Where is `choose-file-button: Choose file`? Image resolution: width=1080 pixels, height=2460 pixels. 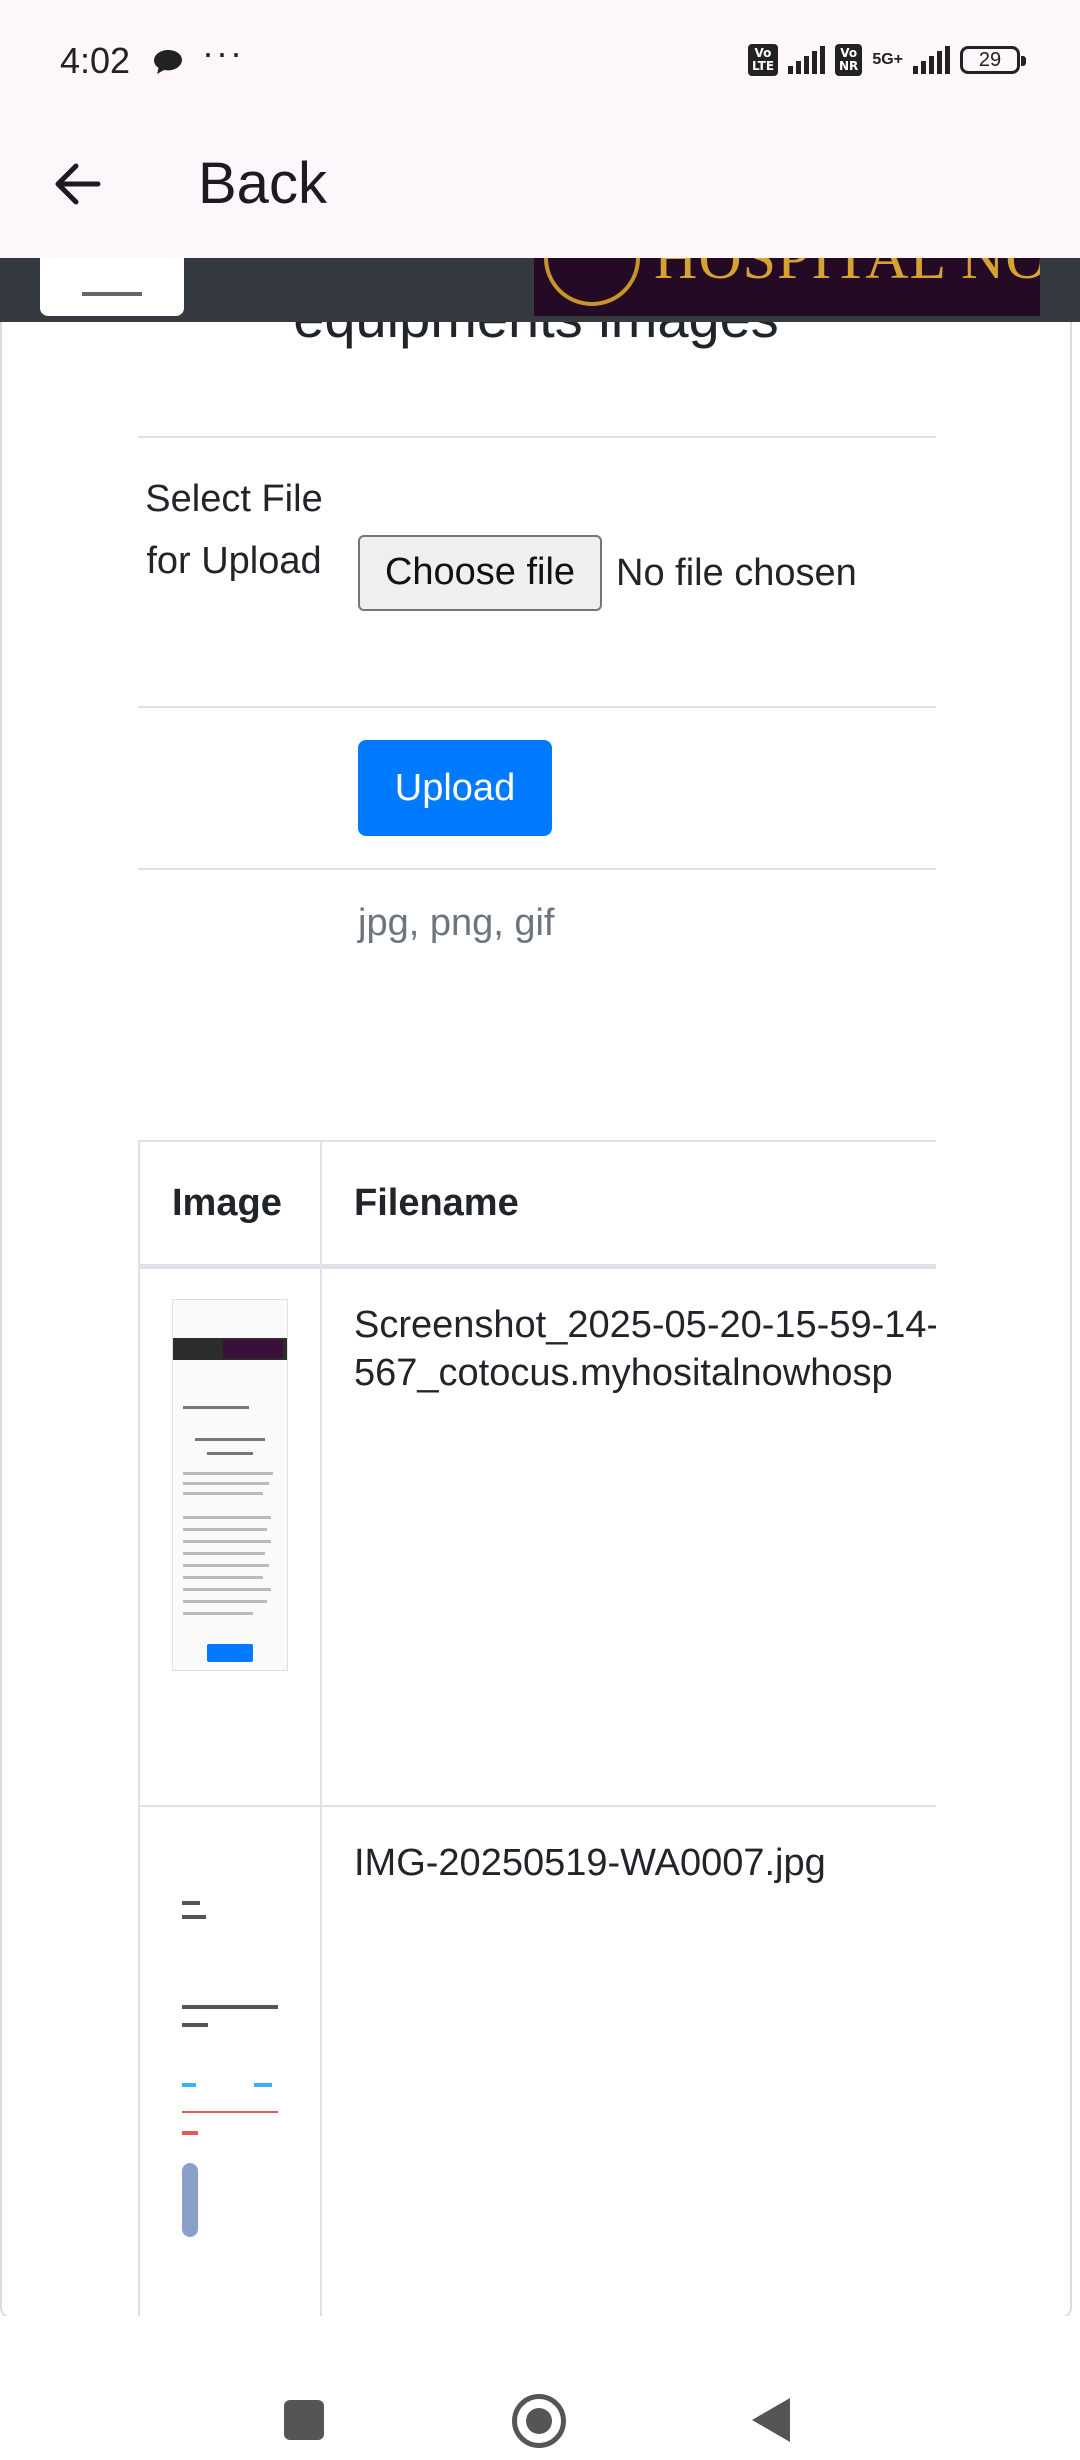
choose-file-button: Choose file is located at coordinates (480, 573).